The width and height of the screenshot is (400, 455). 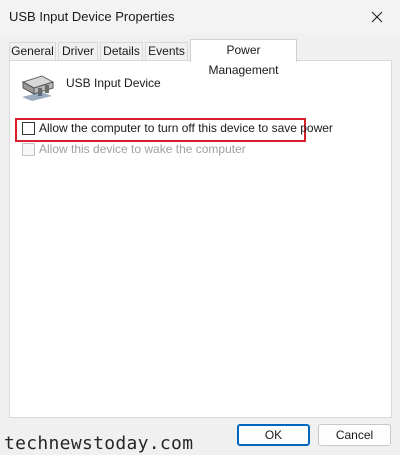 I want to click on turn-off-to-save-power-checkbox, so click(x=28, y=128).